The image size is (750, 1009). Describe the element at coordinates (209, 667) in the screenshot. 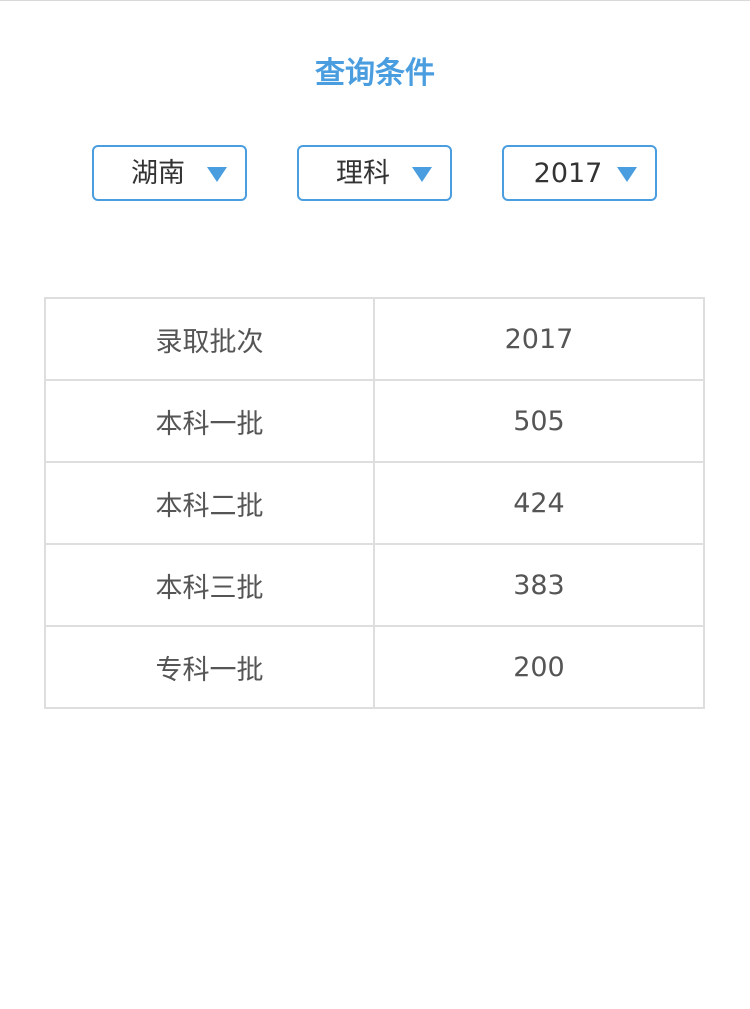

I see `batch-cell: 专科一批` at that location.